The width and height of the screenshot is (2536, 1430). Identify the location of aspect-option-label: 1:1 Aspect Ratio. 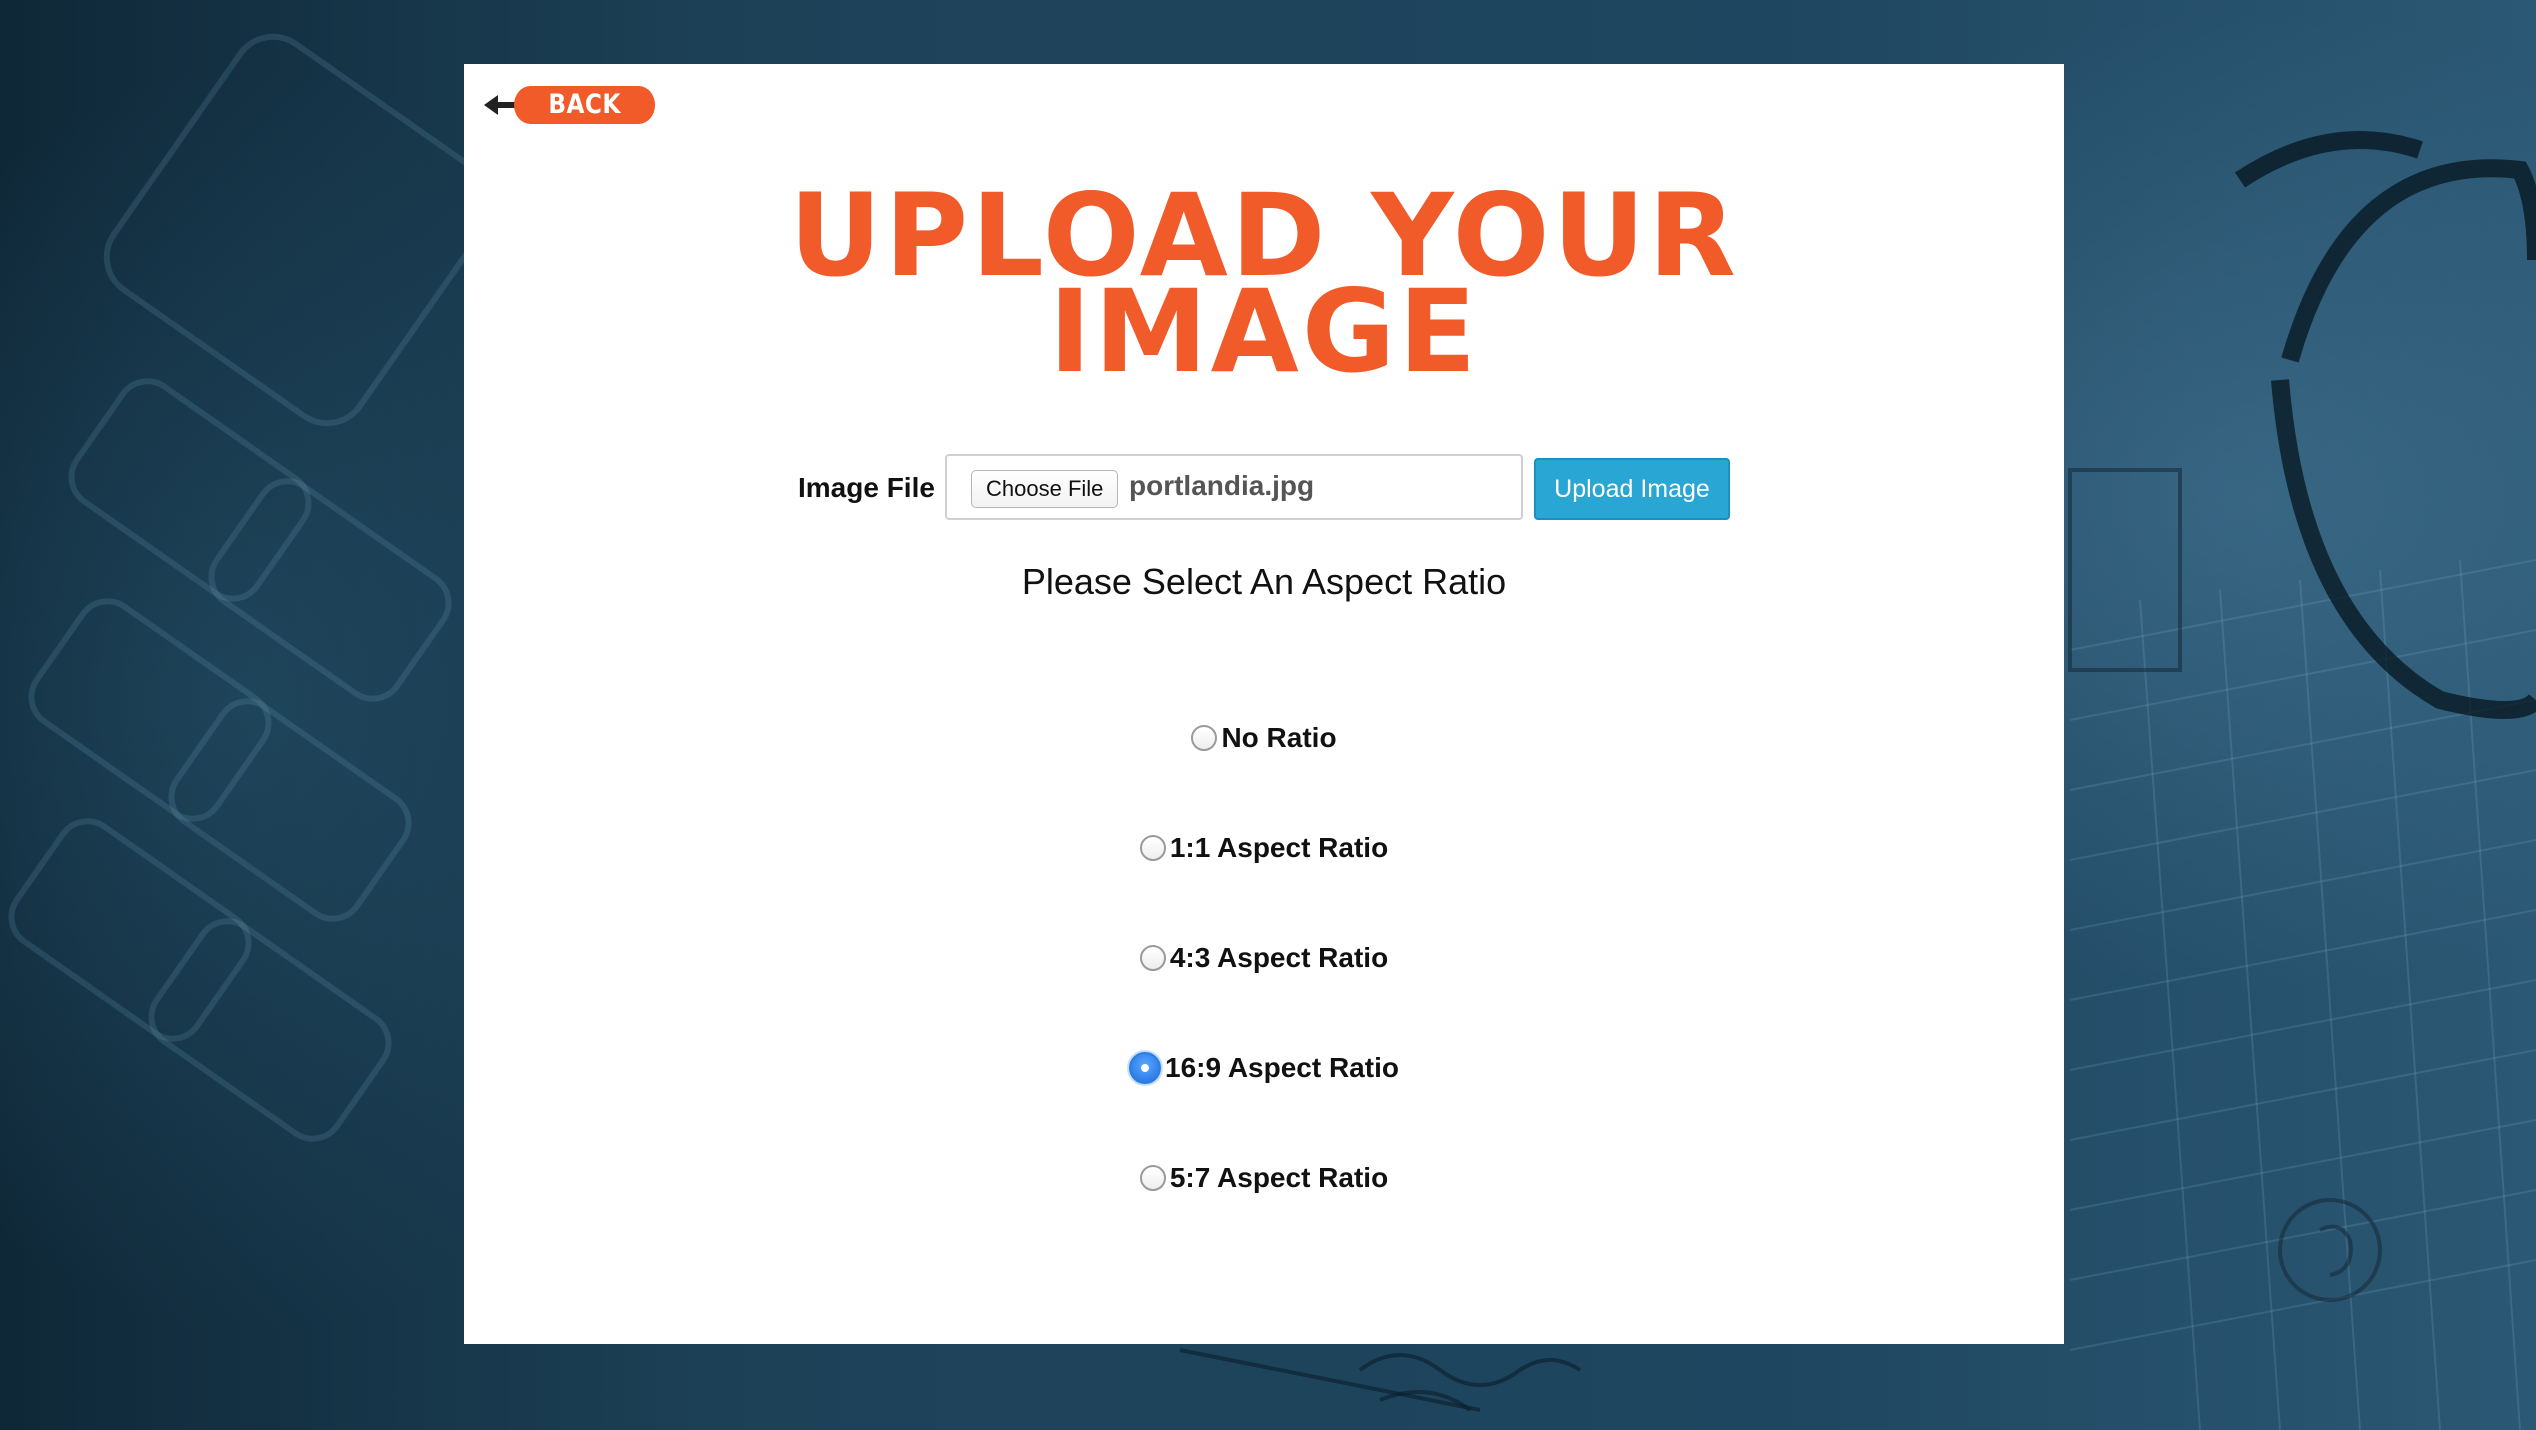
(1279, 847).